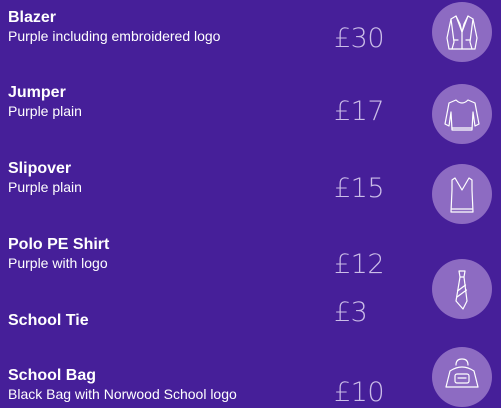 This screenshot has width=501, height=408. I want to click on price-jumper: £17, so click(359, 111).